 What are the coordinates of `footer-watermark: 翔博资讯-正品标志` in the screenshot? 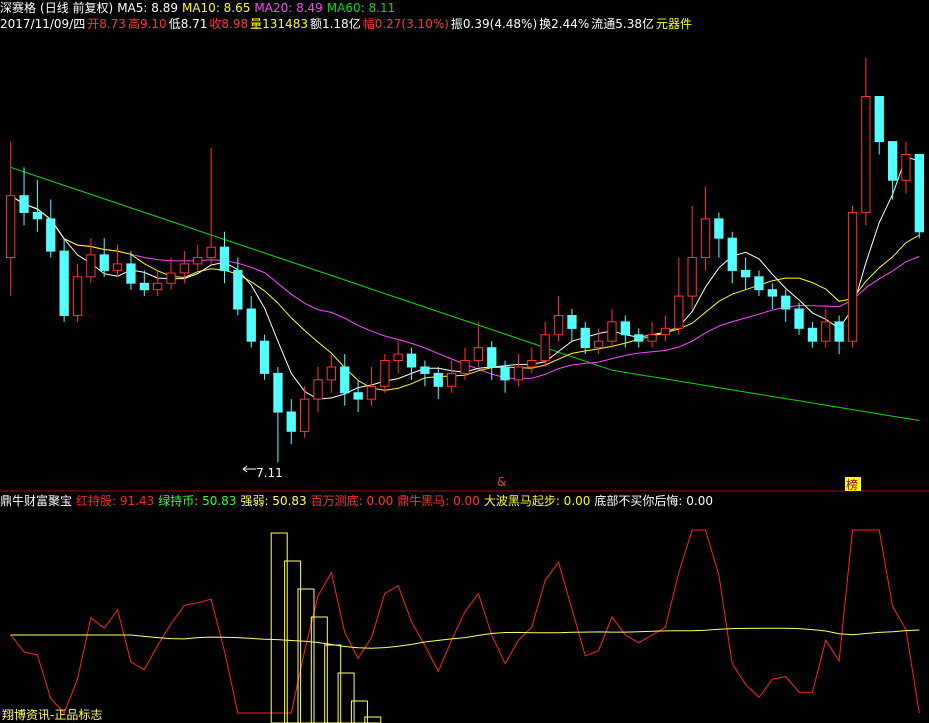 It's located at (52, 715).